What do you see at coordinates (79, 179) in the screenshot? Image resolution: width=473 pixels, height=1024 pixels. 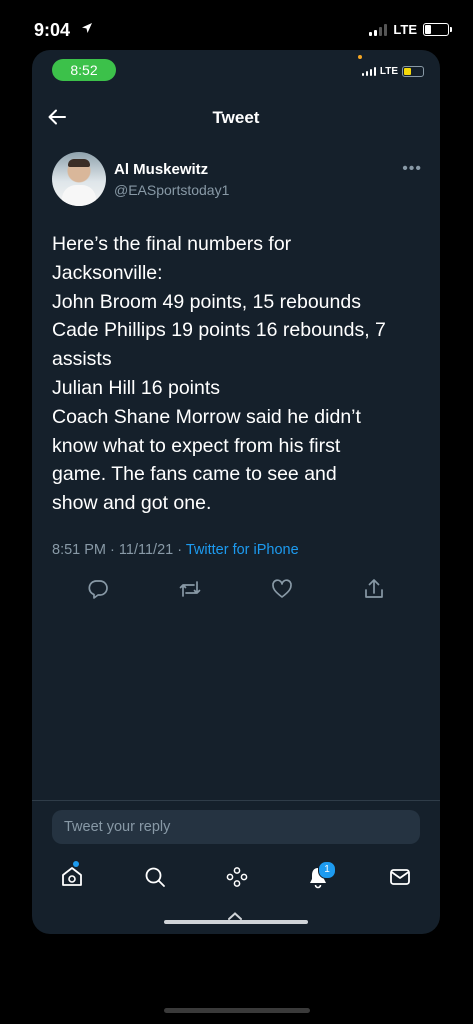 I see `avatar` at bounding box center [79, 179].